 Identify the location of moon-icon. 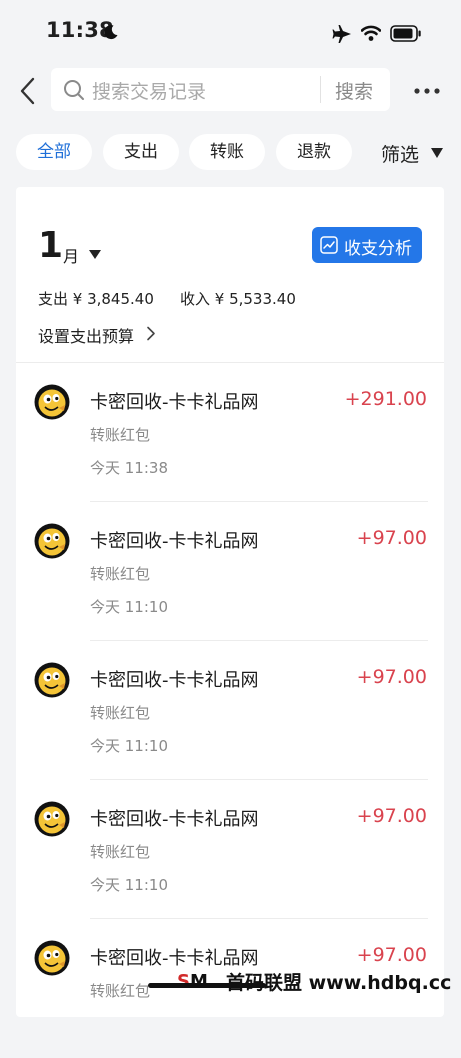
(111, 32).